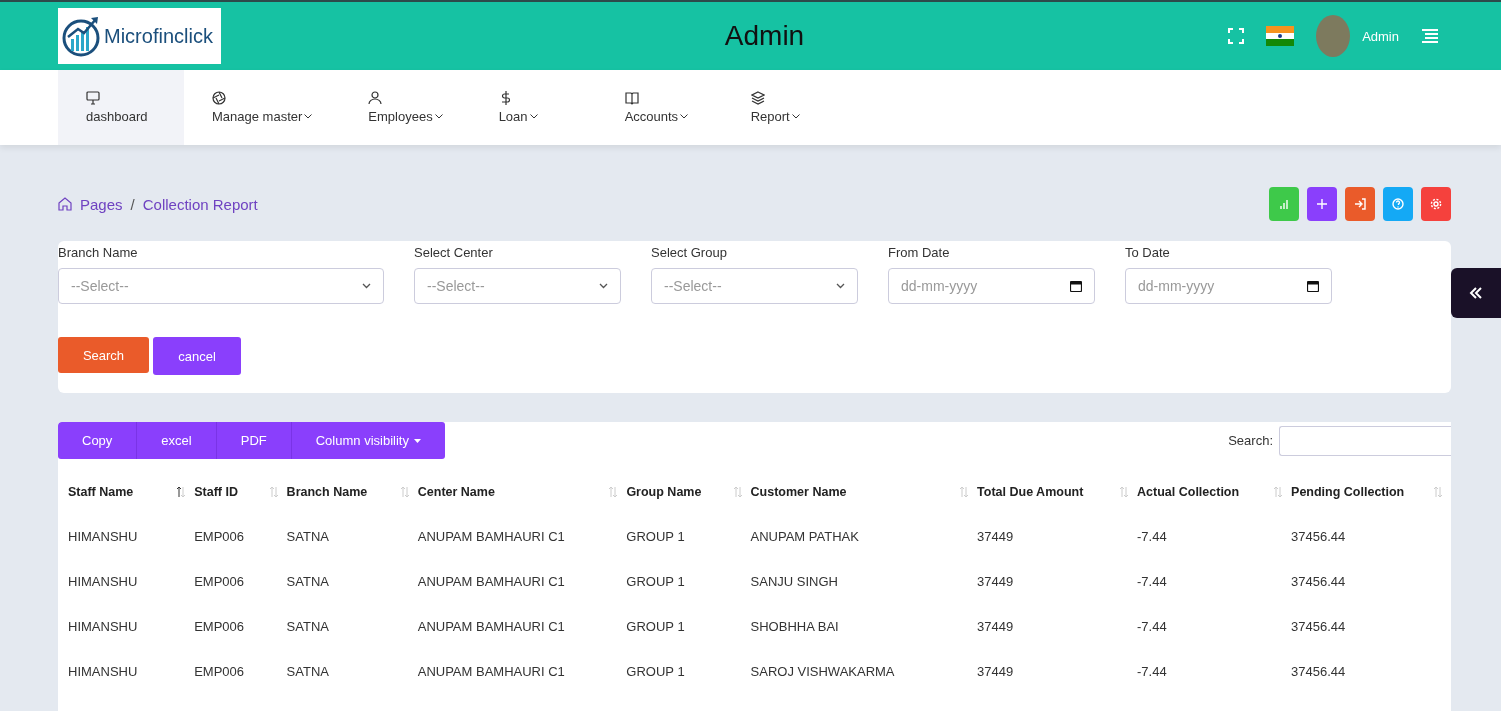 The height and width of the screenshot is (711, 1501). What do you see at coordinates (757, 98) in the screenshot?
I see `layers-icon` at bounding box center [757, 98].